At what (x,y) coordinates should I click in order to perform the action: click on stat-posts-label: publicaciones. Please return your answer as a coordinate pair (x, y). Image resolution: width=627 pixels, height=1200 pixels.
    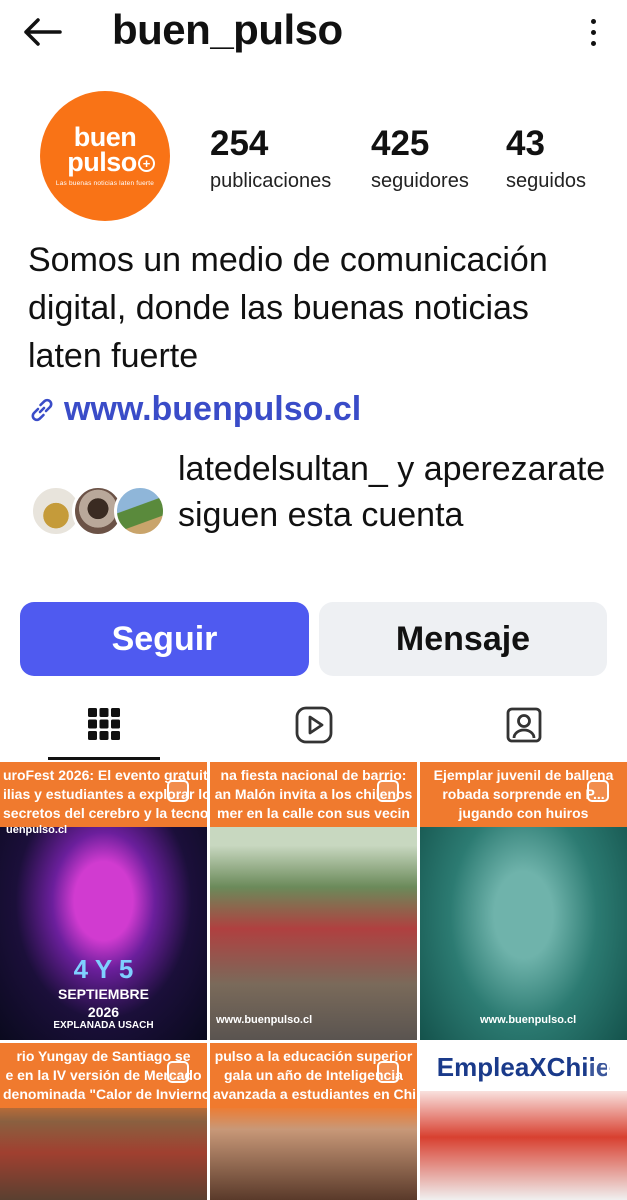
    Looking at the image, I should click on (271, 181).